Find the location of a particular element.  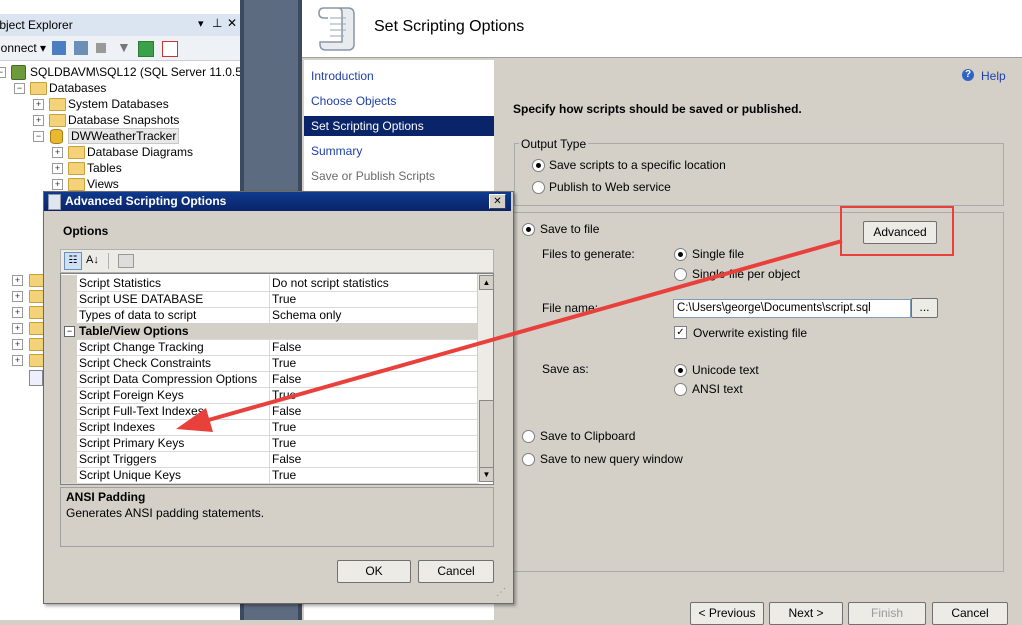

tree-item-label: System Databases is located at coordinates (118, 104).